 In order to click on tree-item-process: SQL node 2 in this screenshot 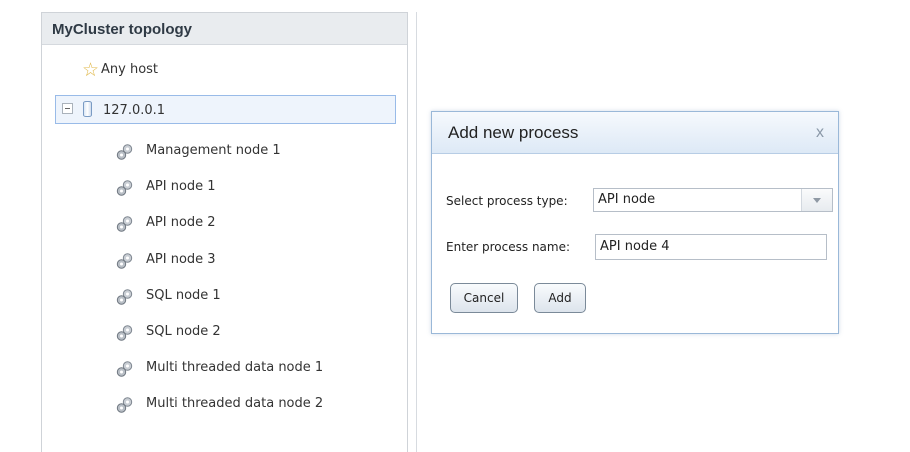, I will do `click(224, 332)`.